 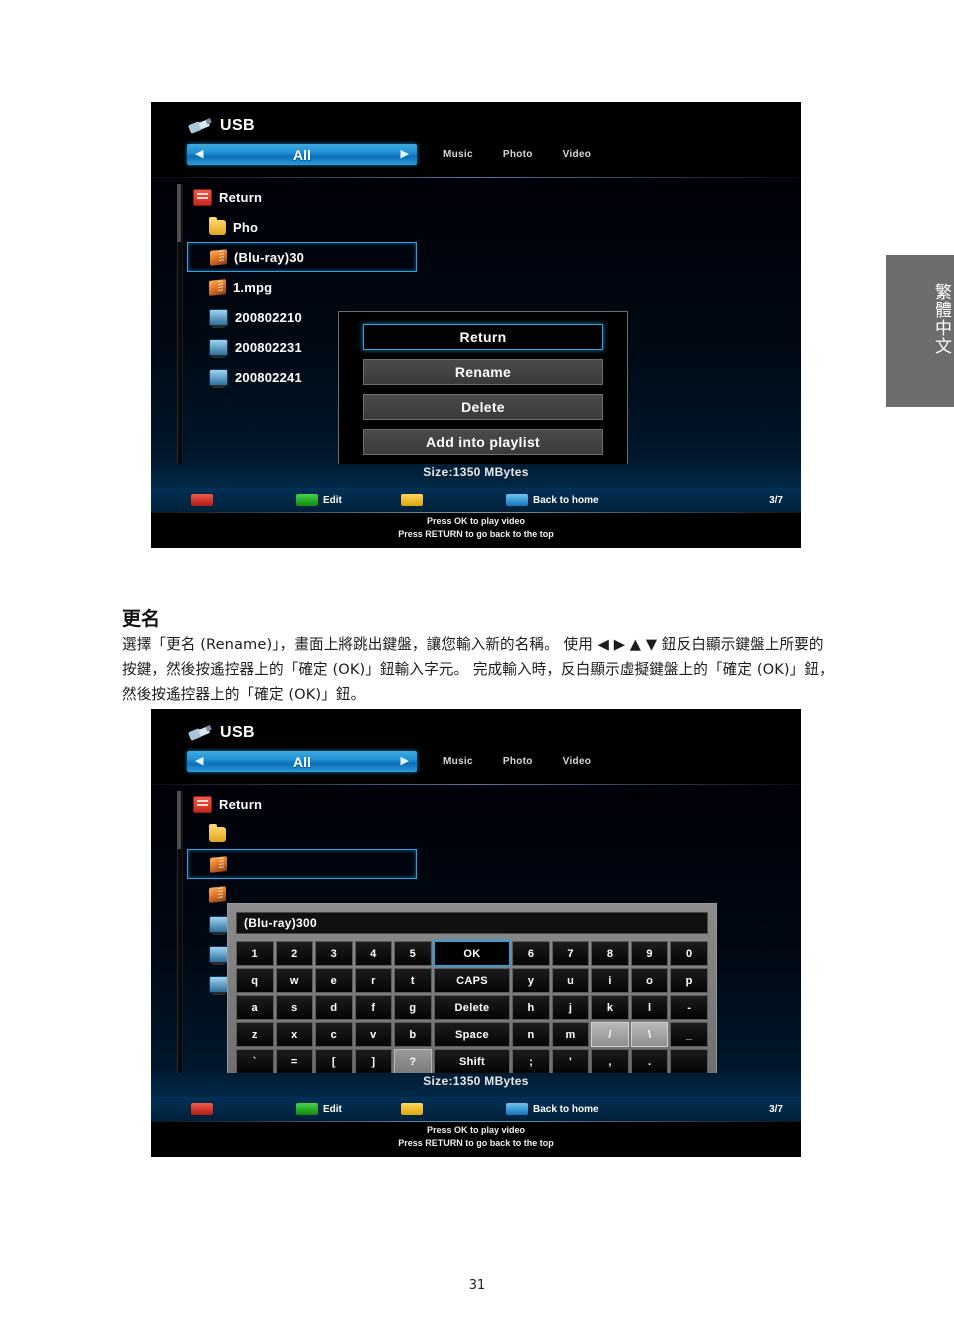 What do you see at coordinates (255, 1061) in the screenshot?
I see `keyboard-key-blank: `` at bounding box center [255, 1061].